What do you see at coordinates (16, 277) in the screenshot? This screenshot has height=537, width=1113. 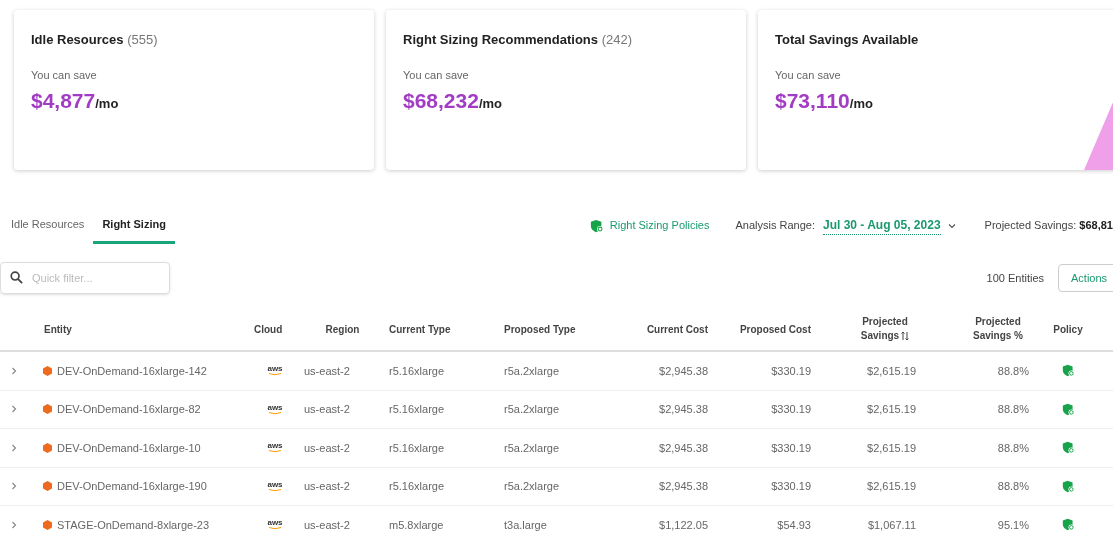 I see `search-icon` at bounding box center [16, 277].